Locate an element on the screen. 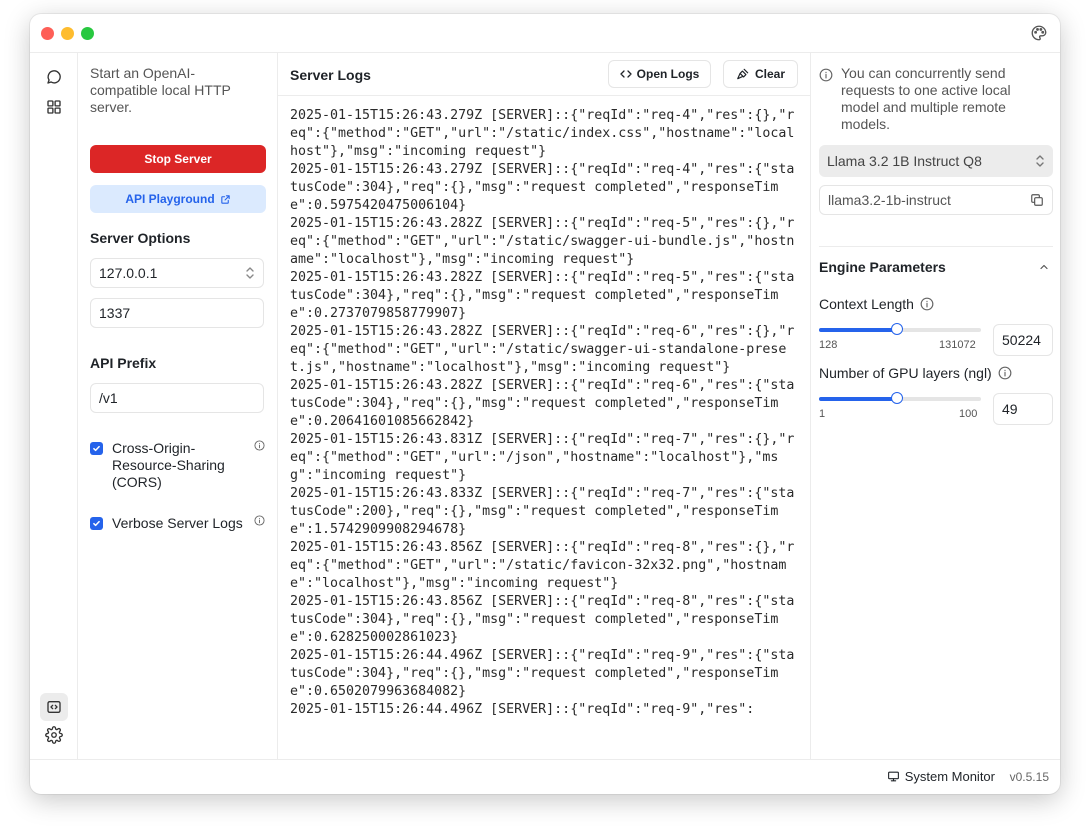  system-monitor-button: System Monitor is located at coordinates (941, 776).